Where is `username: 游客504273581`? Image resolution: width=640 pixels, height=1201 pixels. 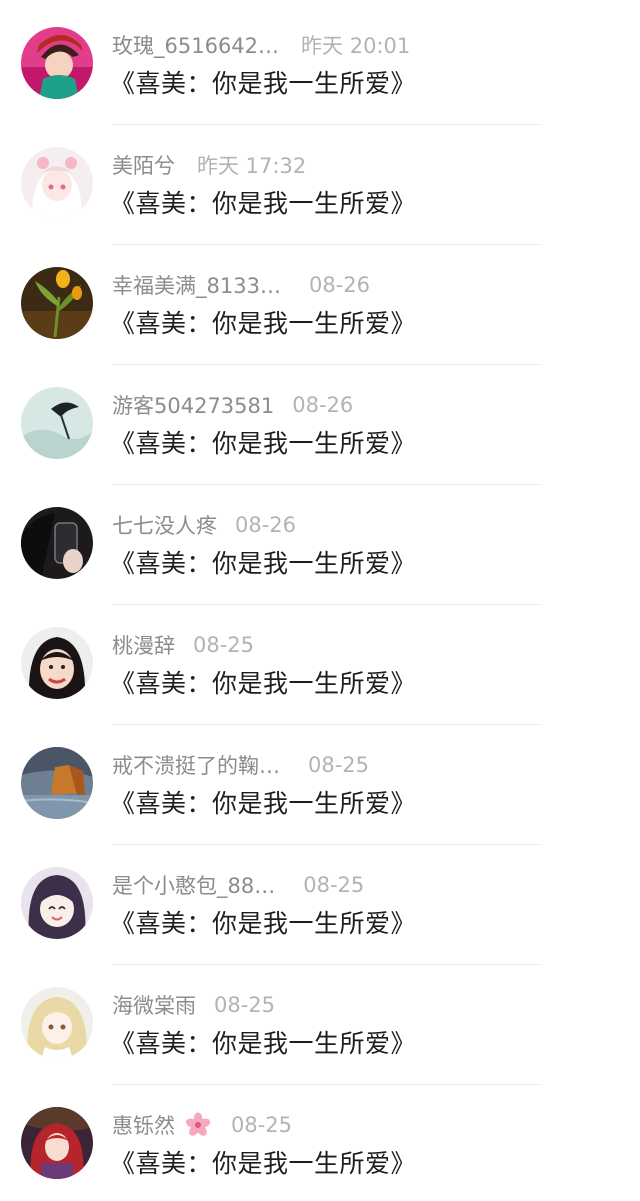 username: 游客504273581 is located at coordinates (193, 405).